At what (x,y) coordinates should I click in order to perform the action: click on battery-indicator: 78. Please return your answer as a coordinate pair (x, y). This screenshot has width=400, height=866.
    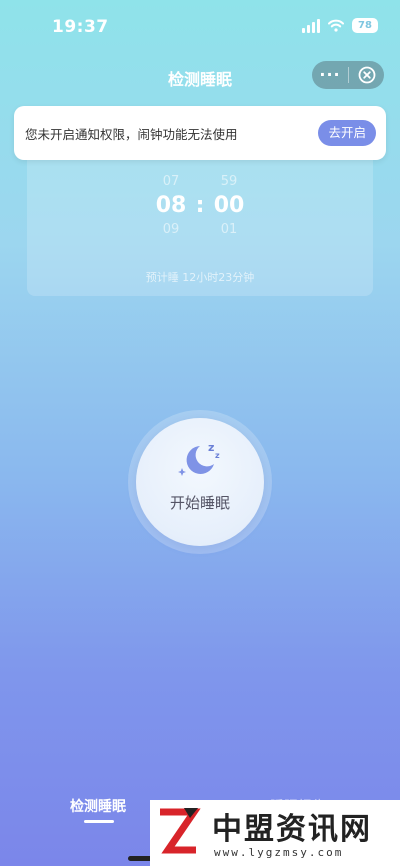
    Looking at the image, I should click on (365, 25).